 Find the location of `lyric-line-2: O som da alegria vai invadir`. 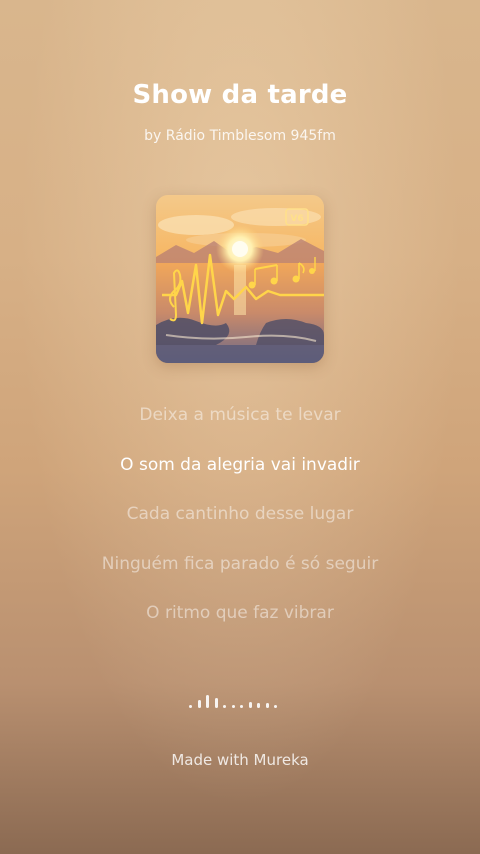

lyric-line-2: O som da alegria vai invadir is located at coordinates (240, 464).